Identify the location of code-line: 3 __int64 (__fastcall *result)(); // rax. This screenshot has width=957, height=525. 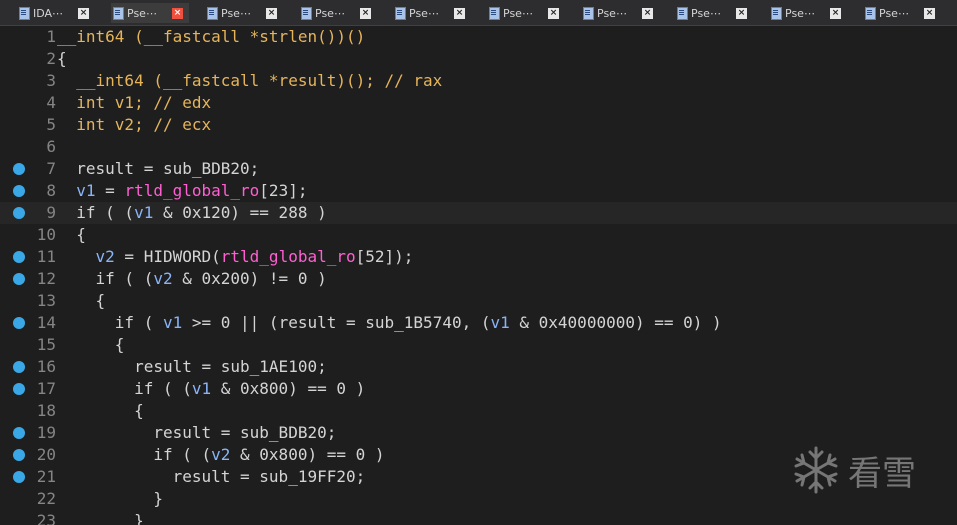
(478, 81).